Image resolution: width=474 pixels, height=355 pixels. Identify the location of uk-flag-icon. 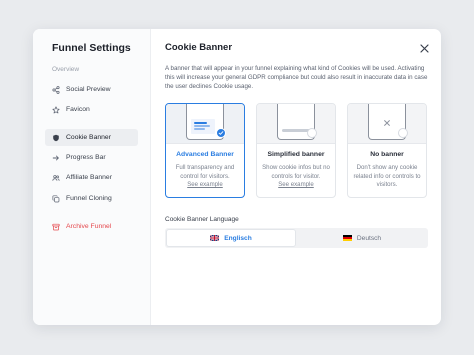
(215, 238).